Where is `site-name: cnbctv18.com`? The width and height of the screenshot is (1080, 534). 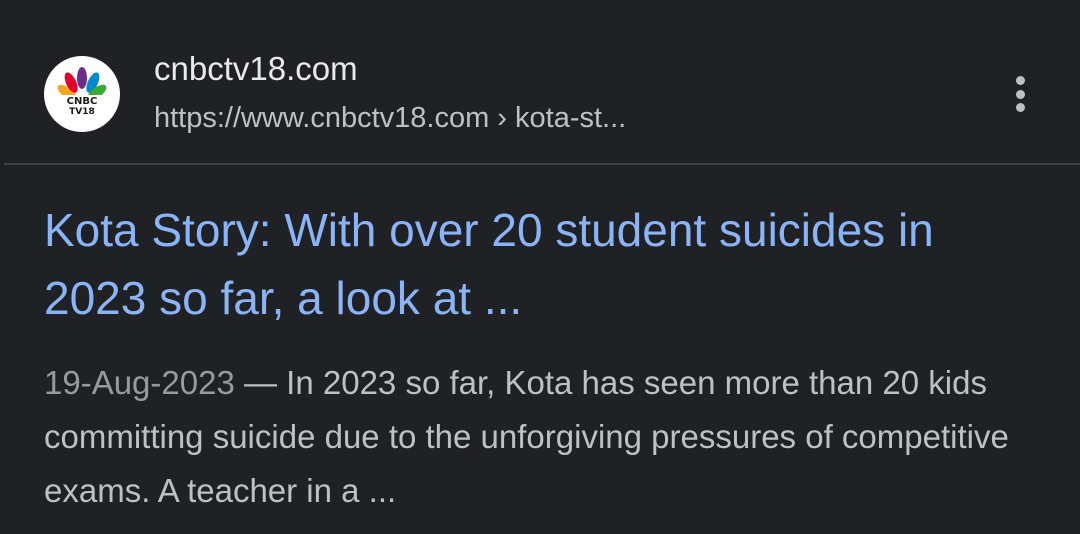
site-name: cnbctv18.com is located at coordinates (256, 69).